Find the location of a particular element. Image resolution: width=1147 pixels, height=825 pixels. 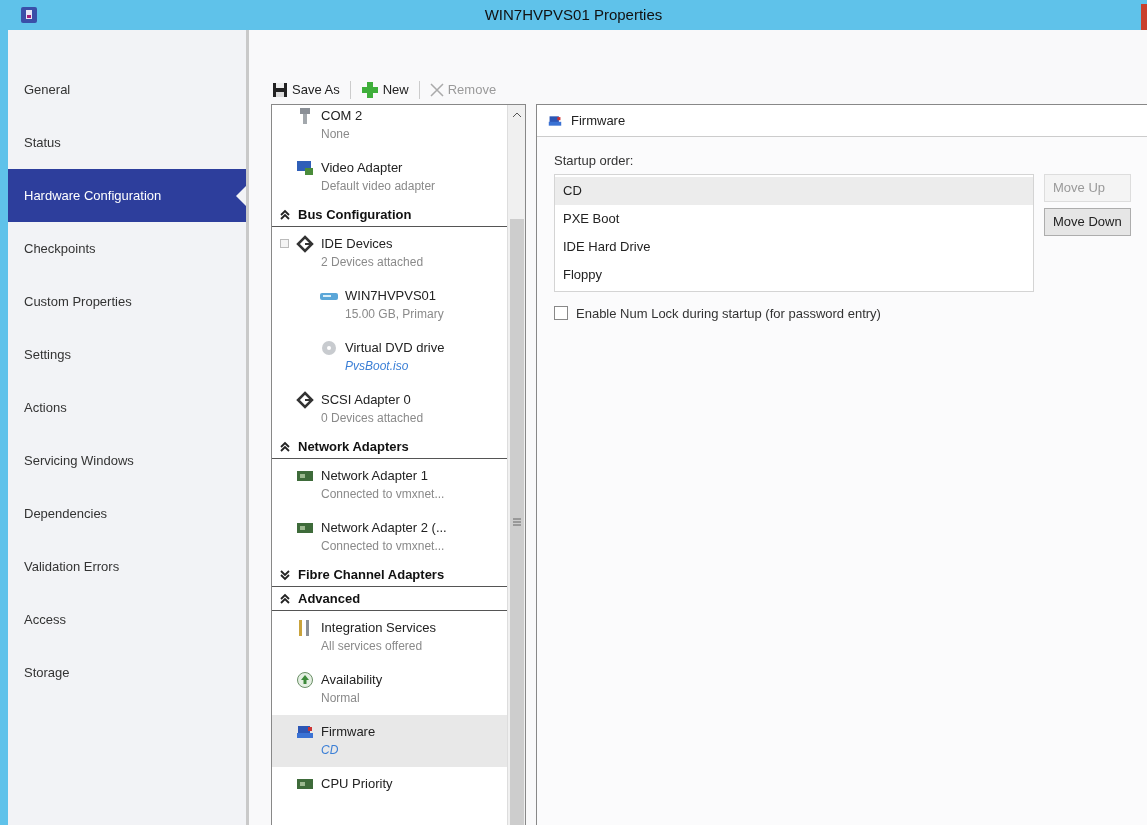

save-icon is located at coordinates (280, 90).